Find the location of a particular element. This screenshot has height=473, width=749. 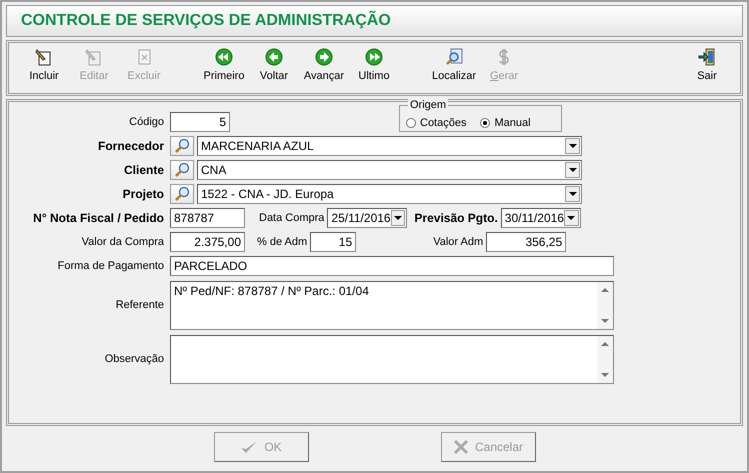

field-label: Forma de Pagamento is located at coordinates (110, 266).